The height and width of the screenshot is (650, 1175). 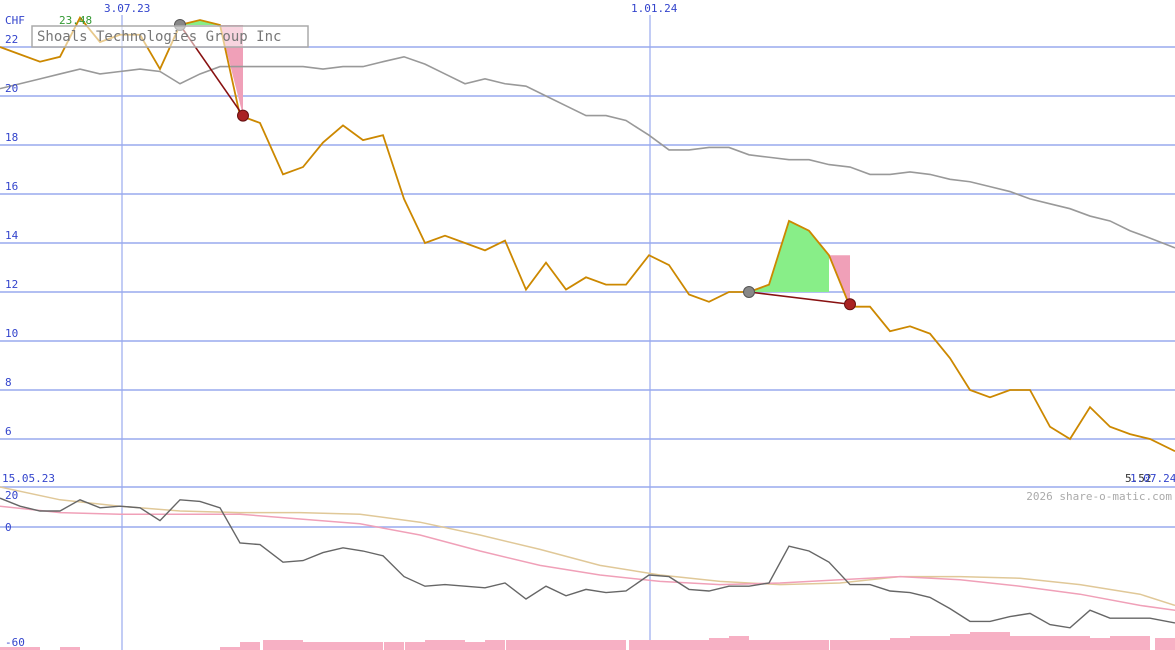 What do you see at coordinates (11, 333) in the screenshot?
I see `y-tick-price-10: 10` at bounding box center [11, 333].